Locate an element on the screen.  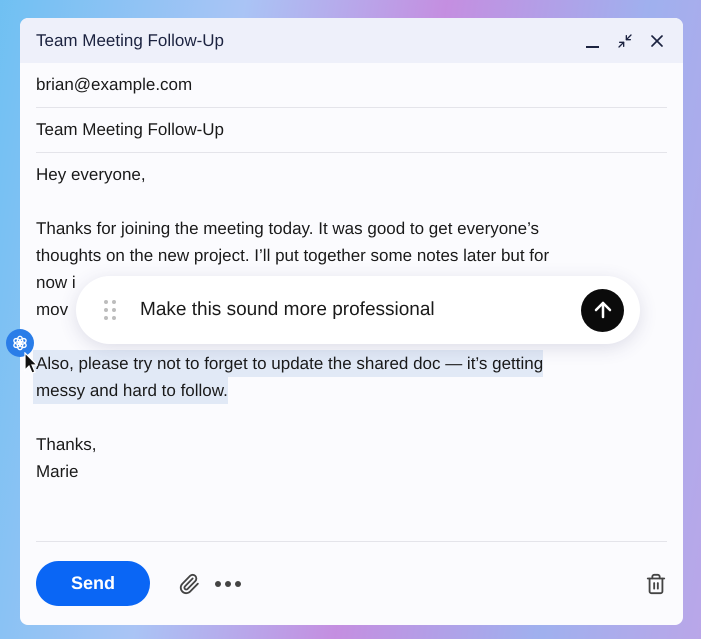
drag-handle-icon is located at coordinates (110, 310).